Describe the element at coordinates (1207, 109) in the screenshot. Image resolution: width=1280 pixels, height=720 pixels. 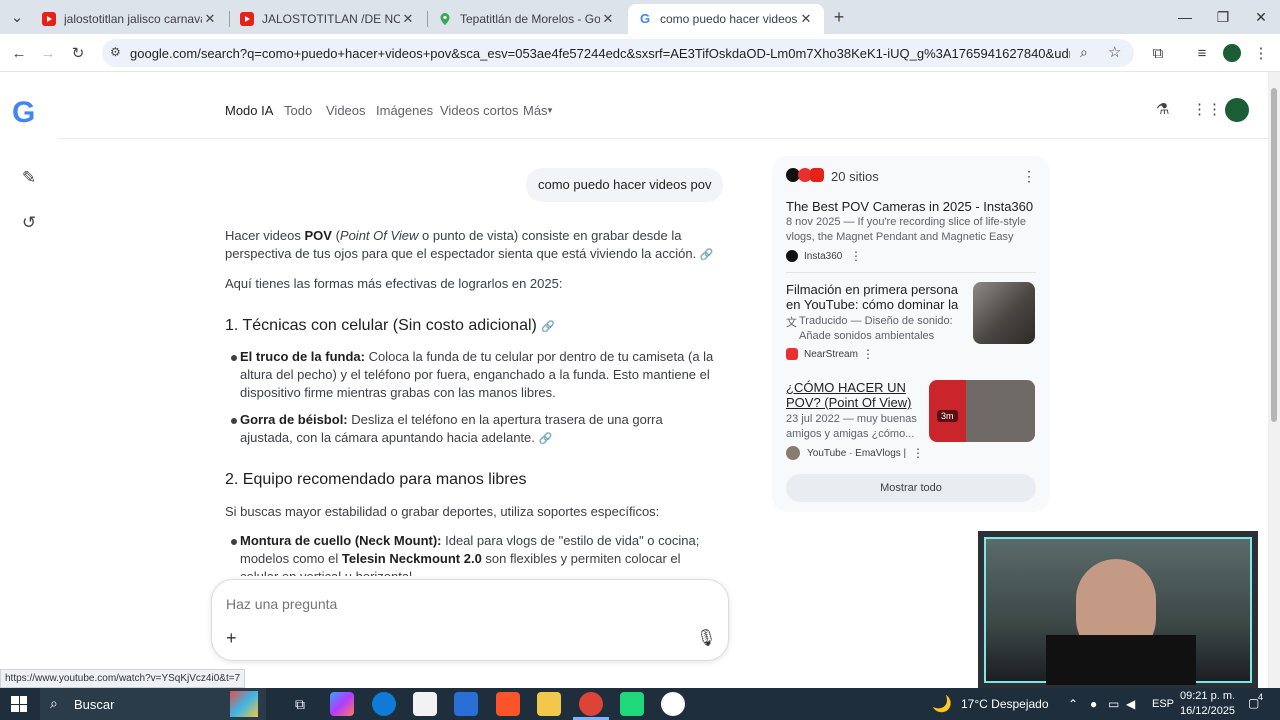
I see `apps-grid-icon: ⋮⋮` at that location.